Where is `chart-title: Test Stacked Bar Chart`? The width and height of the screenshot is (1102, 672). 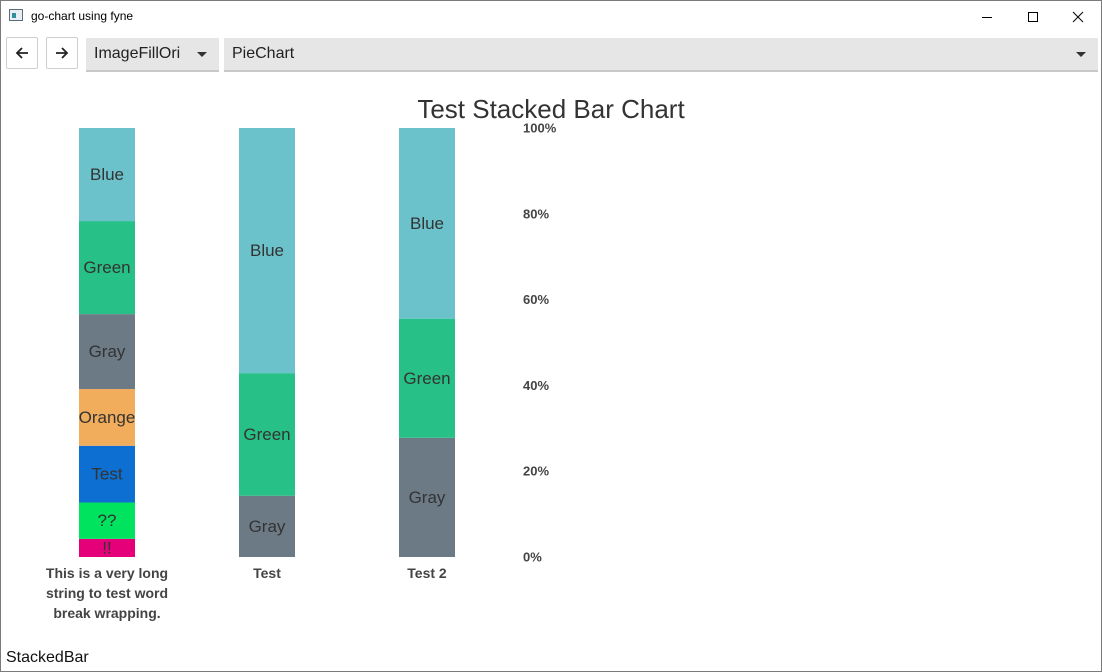 chart-title: Test Stacked Bar Chart is located at coordinates (551, 109).